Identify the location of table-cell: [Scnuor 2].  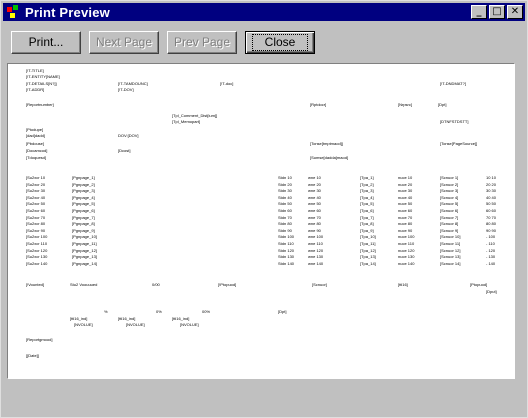
(449, 184).